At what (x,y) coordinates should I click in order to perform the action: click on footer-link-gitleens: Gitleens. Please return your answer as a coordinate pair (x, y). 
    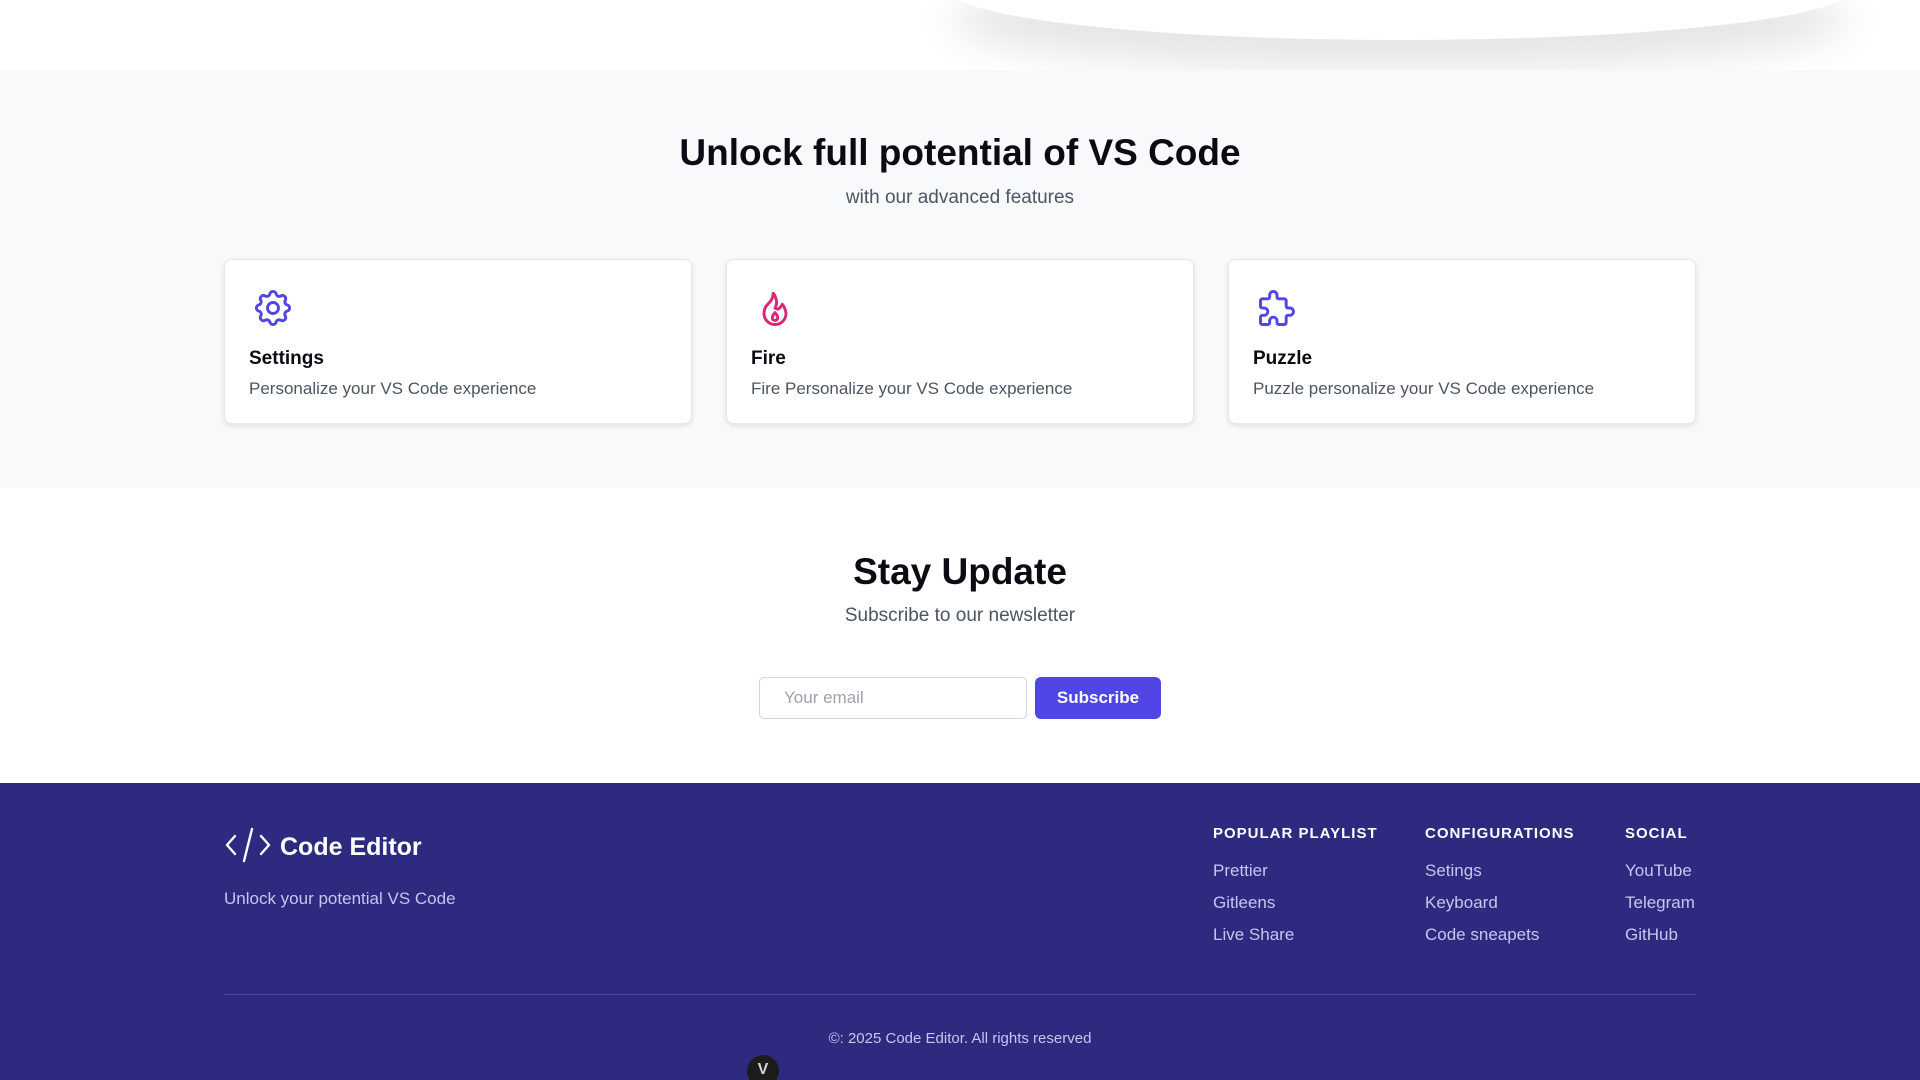
    Looking at the image, I should click on (1295, 903).